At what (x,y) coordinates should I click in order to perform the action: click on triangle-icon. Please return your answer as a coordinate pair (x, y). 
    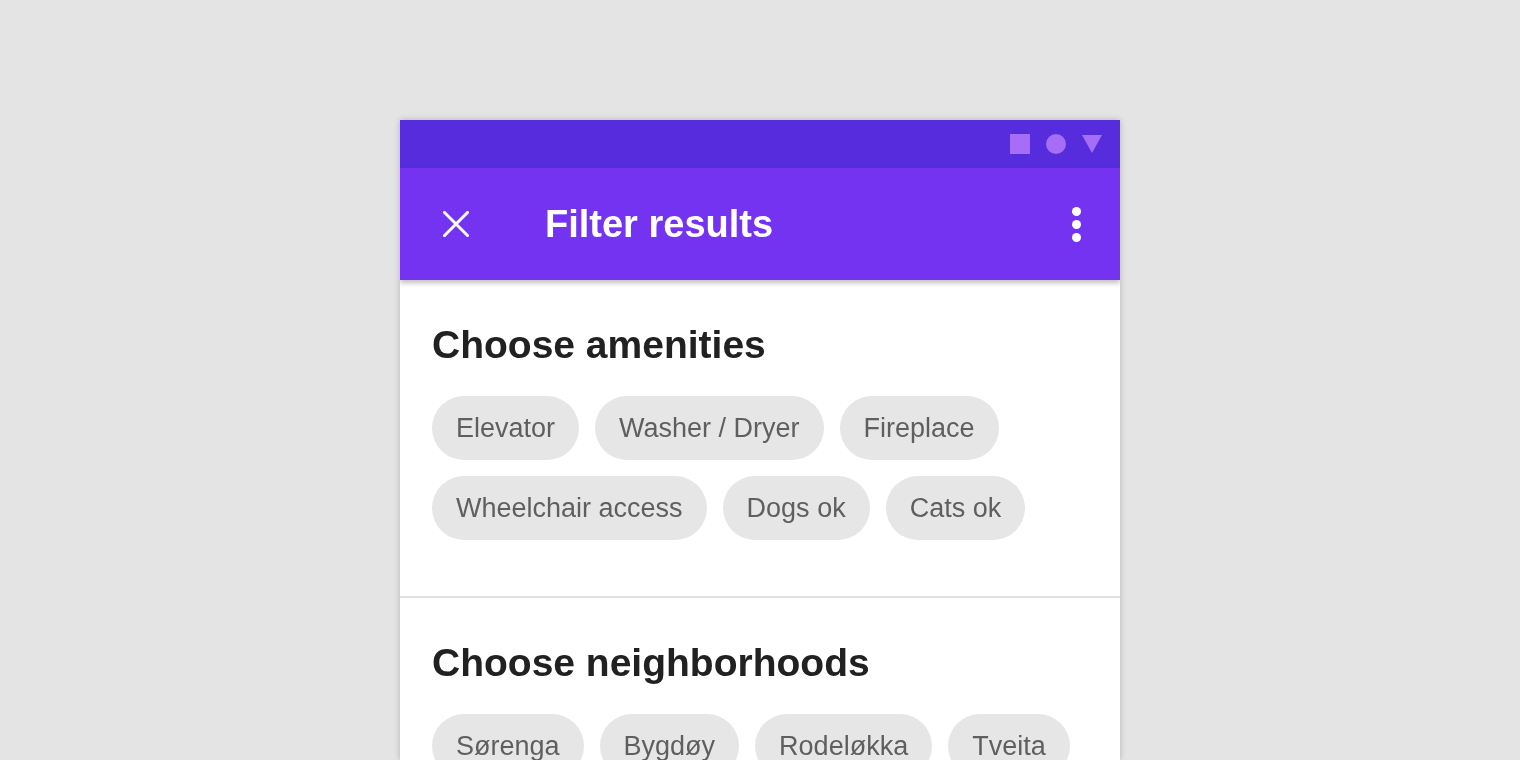
    Looking at the image, I should click on (1092, 144).